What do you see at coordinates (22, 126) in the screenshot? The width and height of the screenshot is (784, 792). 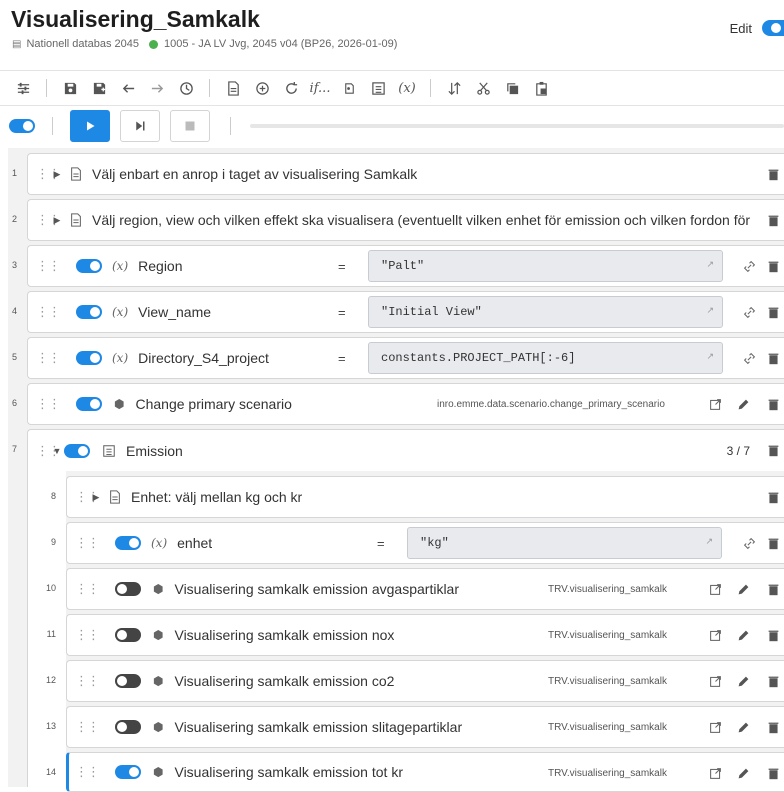 I see `run-mode-toggle` at bounding box center [22, 126].